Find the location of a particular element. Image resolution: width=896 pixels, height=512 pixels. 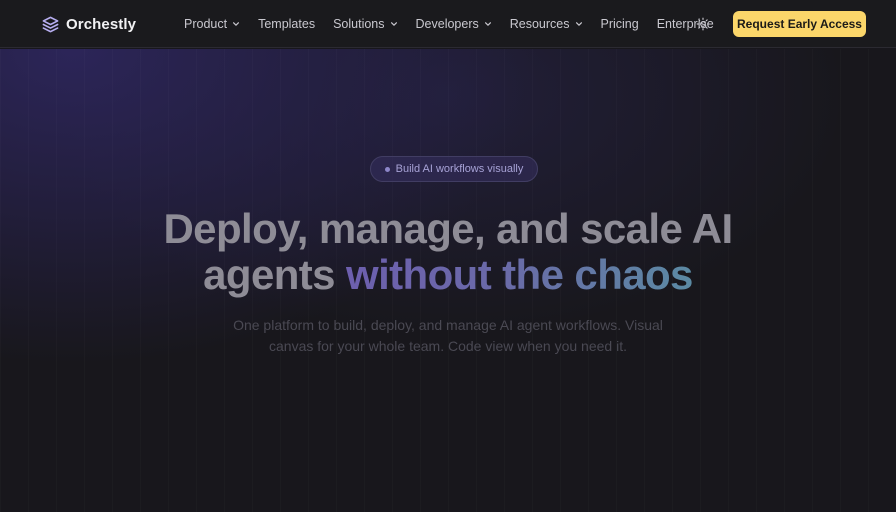

nav-item-label: Pricing is located at coordinates (619, 24).